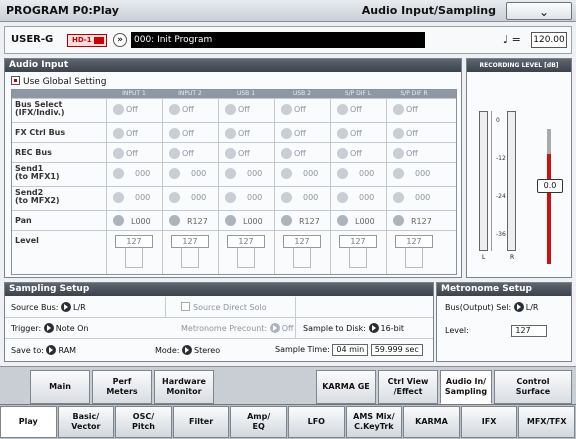 The height and width of the screenshot is (439, 576). Describe the element at coordinates (374, 422) in the screenshot. I see `tab-ams-mix-c-keytrk: AMS Mix/ C.KeyTrk` at that location.